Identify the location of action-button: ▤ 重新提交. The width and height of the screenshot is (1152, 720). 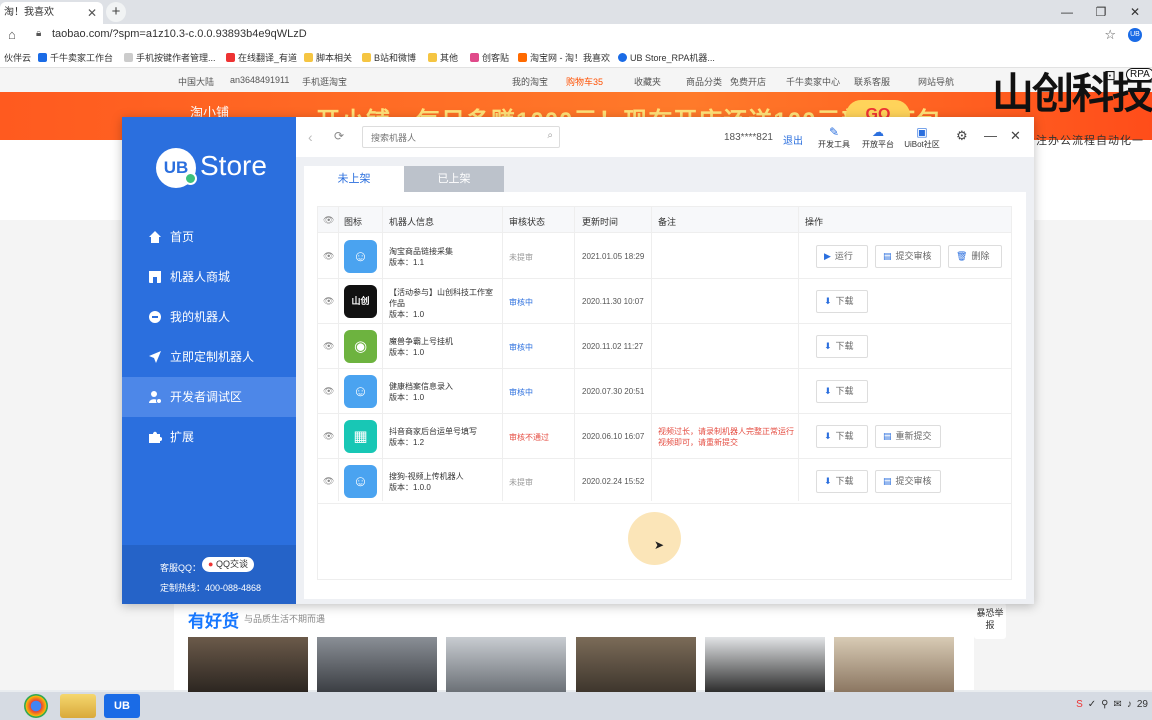
(908, 436).